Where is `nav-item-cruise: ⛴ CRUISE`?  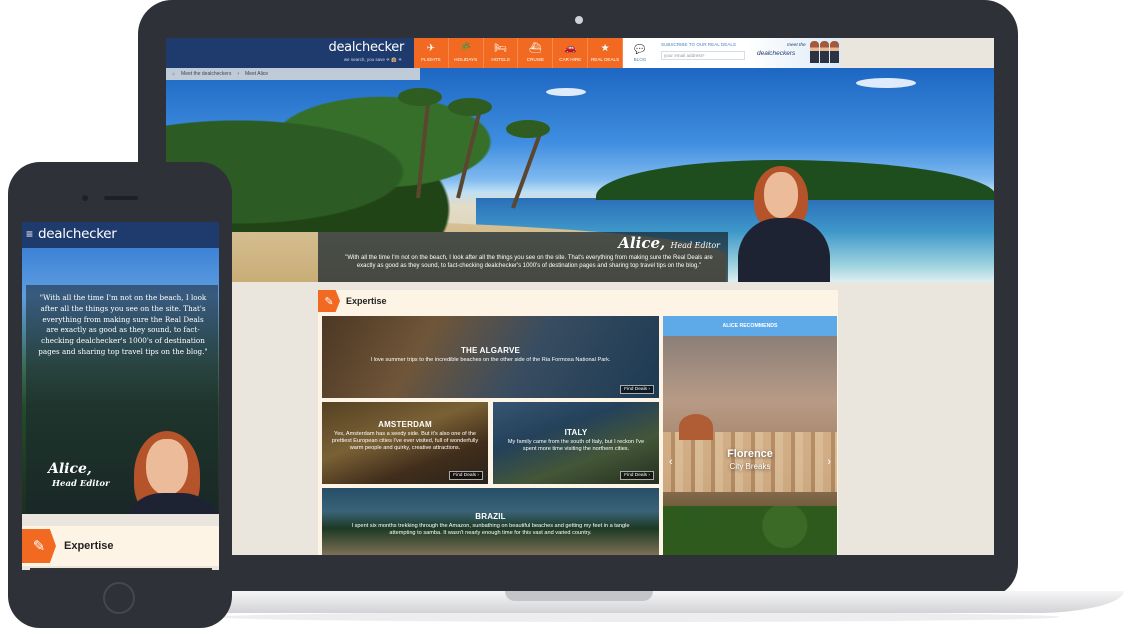 nav-item-cruise: ⛴ CRUISE is located at coordinates (536, 53).